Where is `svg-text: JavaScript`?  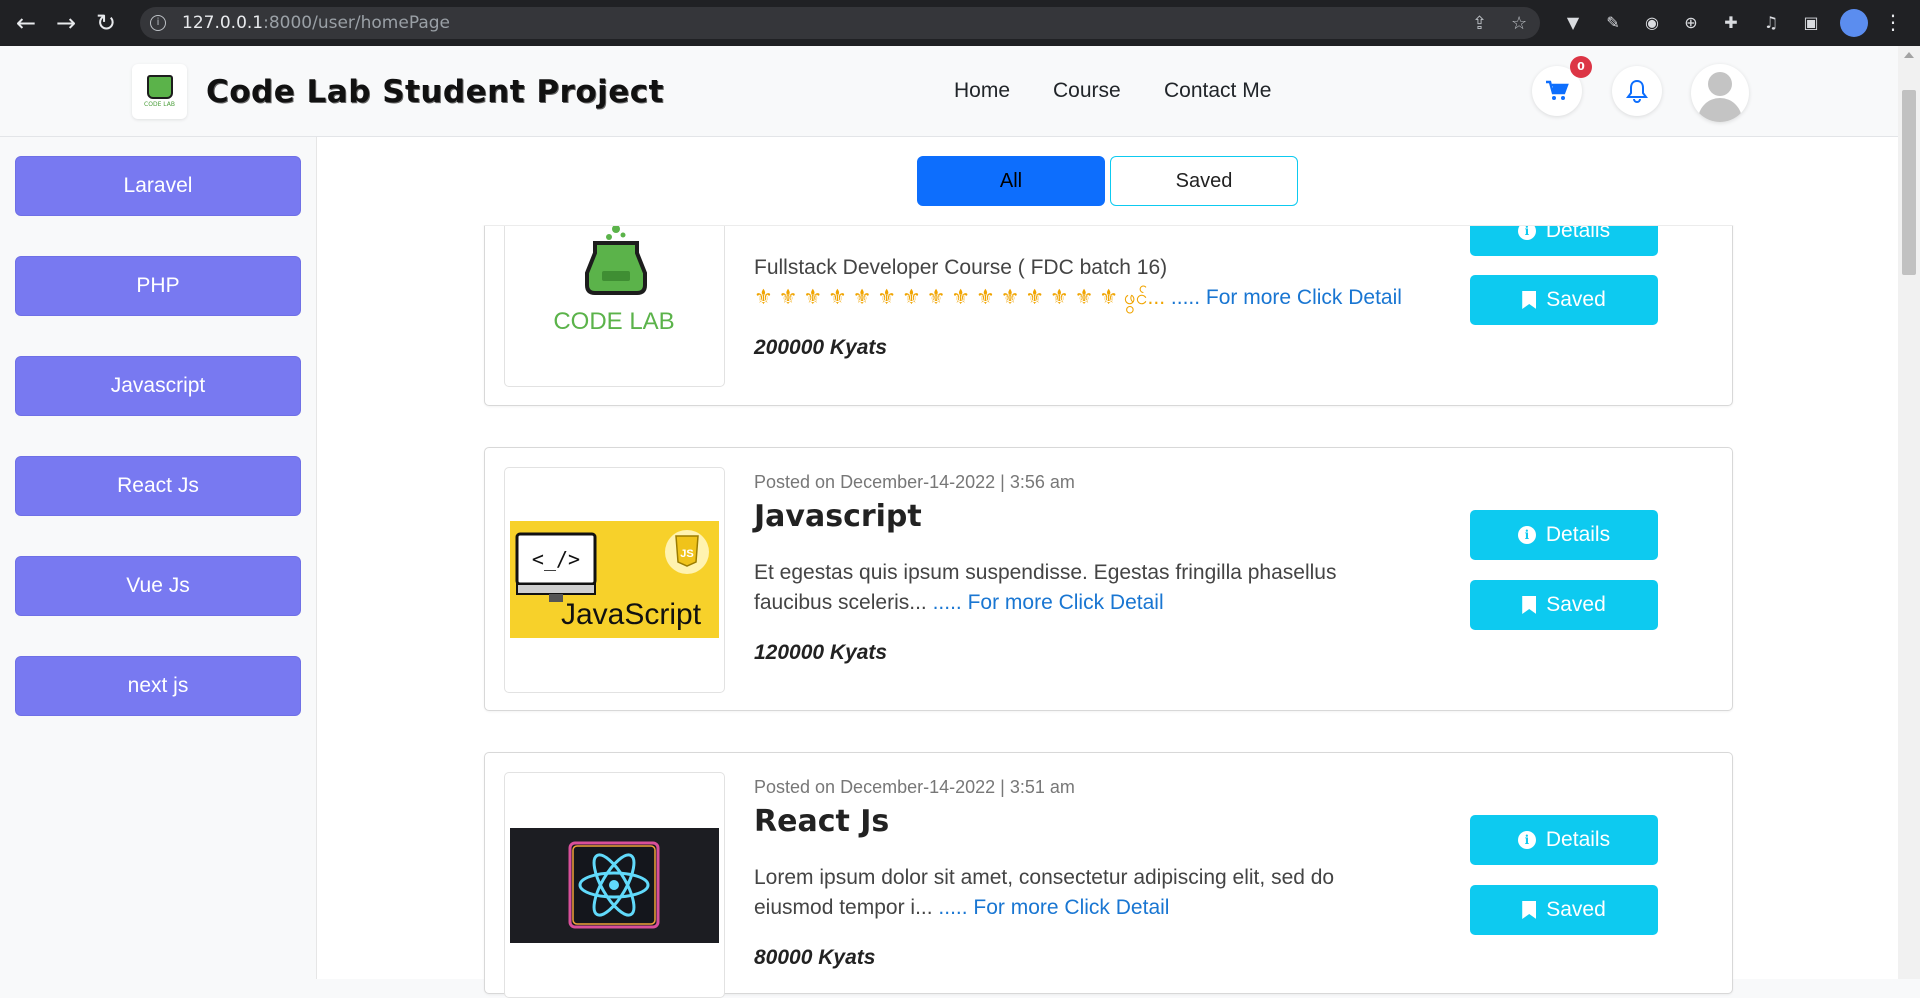
svg-text: JavaScript is located at coordinates (631, 614).